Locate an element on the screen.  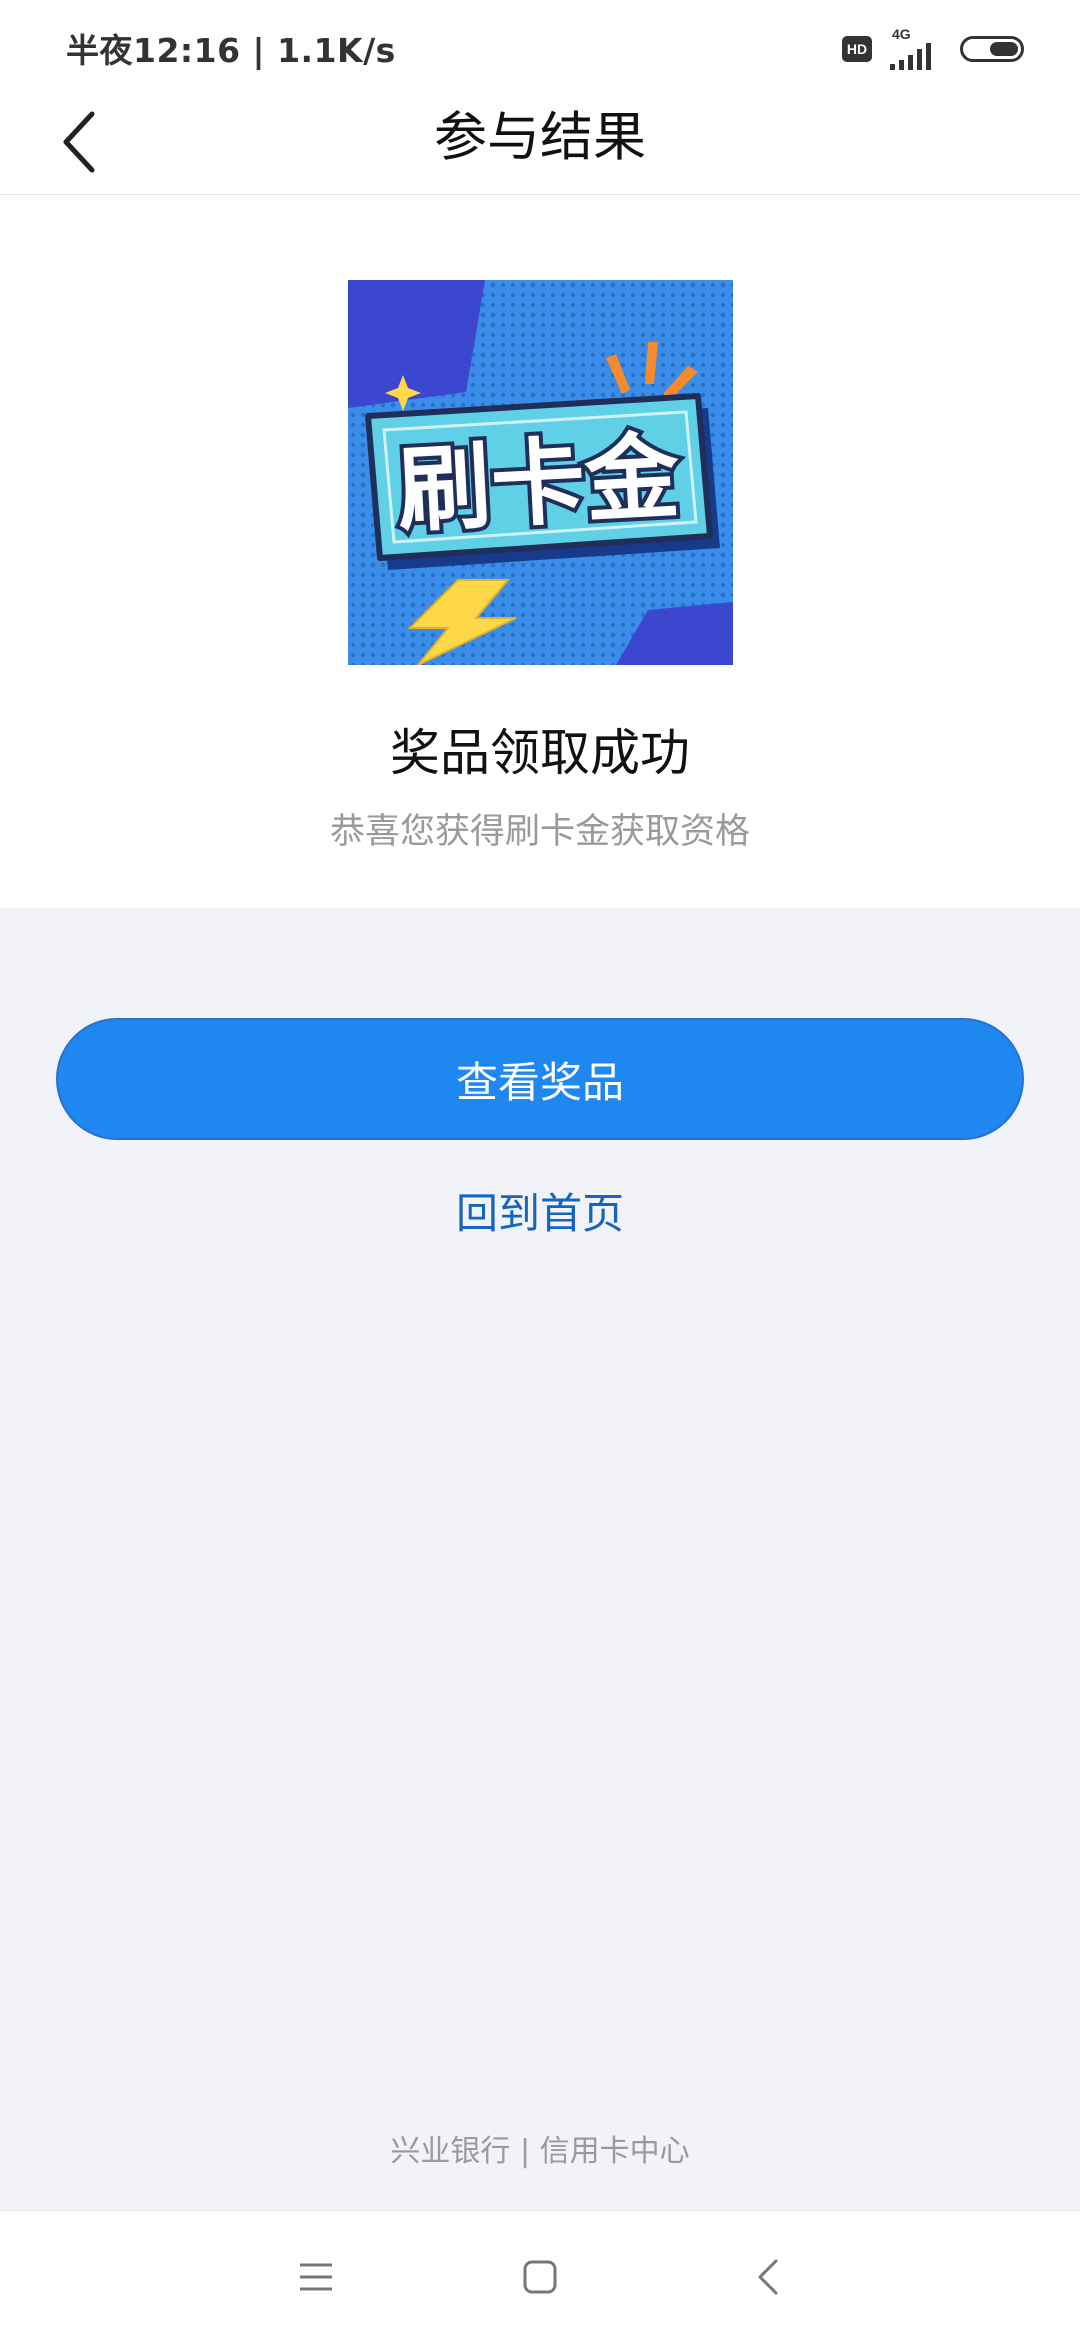
back-triangle-icon is located at coordinates (768, 2277).